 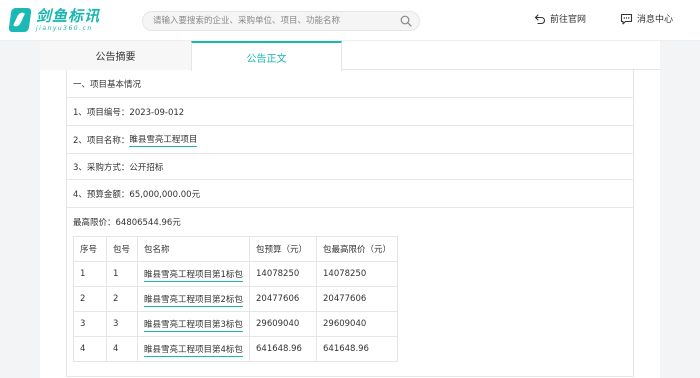 I want to click on package-name-link: 睢县雪亮工程项目第2标包, so click(x=193, y=301).